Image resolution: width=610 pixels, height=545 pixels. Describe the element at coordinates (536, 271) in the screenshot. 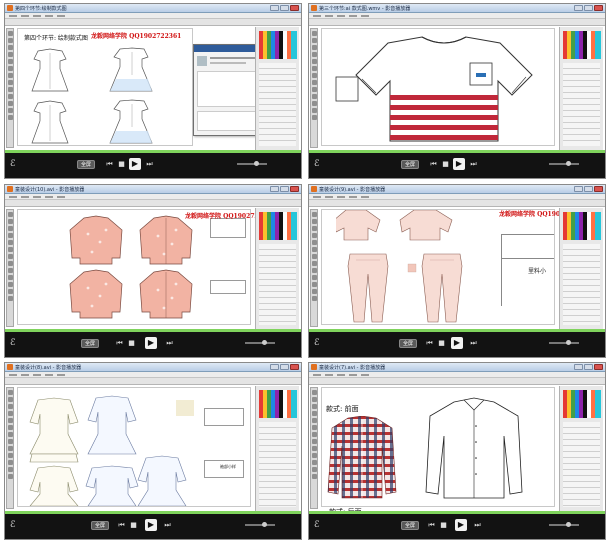

I see `side-label: 里料小` at that location.